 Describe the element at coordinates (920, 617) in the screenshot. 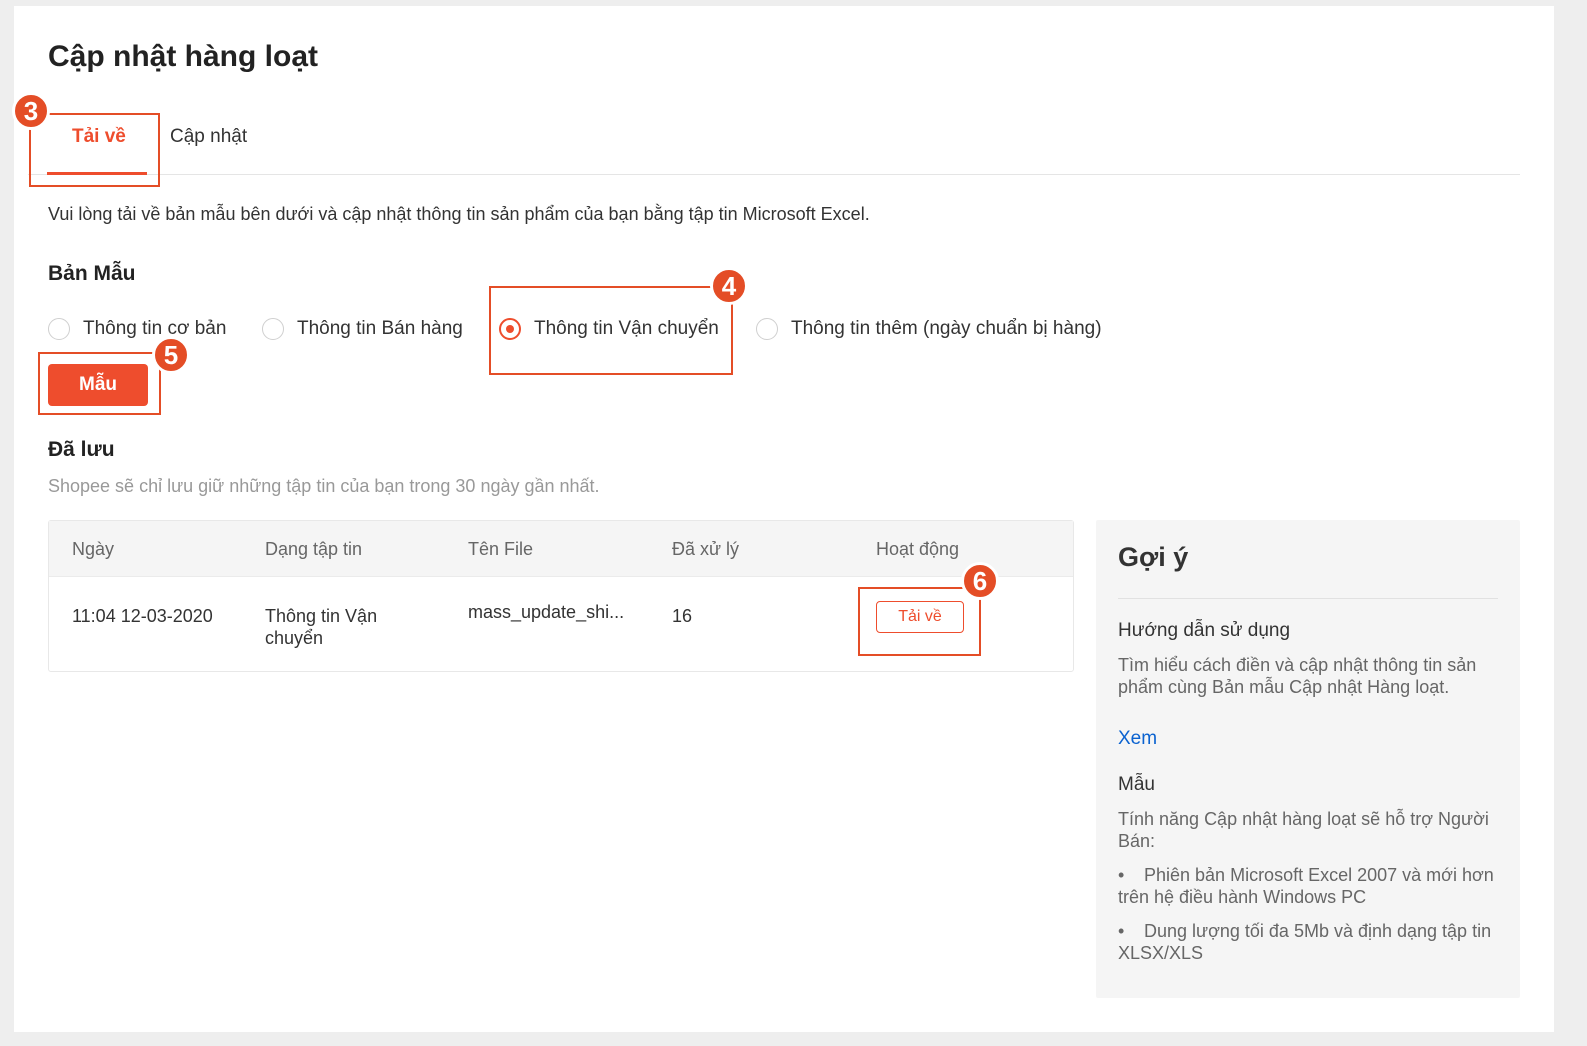

I see `row-download-button: Tải về` at that location.